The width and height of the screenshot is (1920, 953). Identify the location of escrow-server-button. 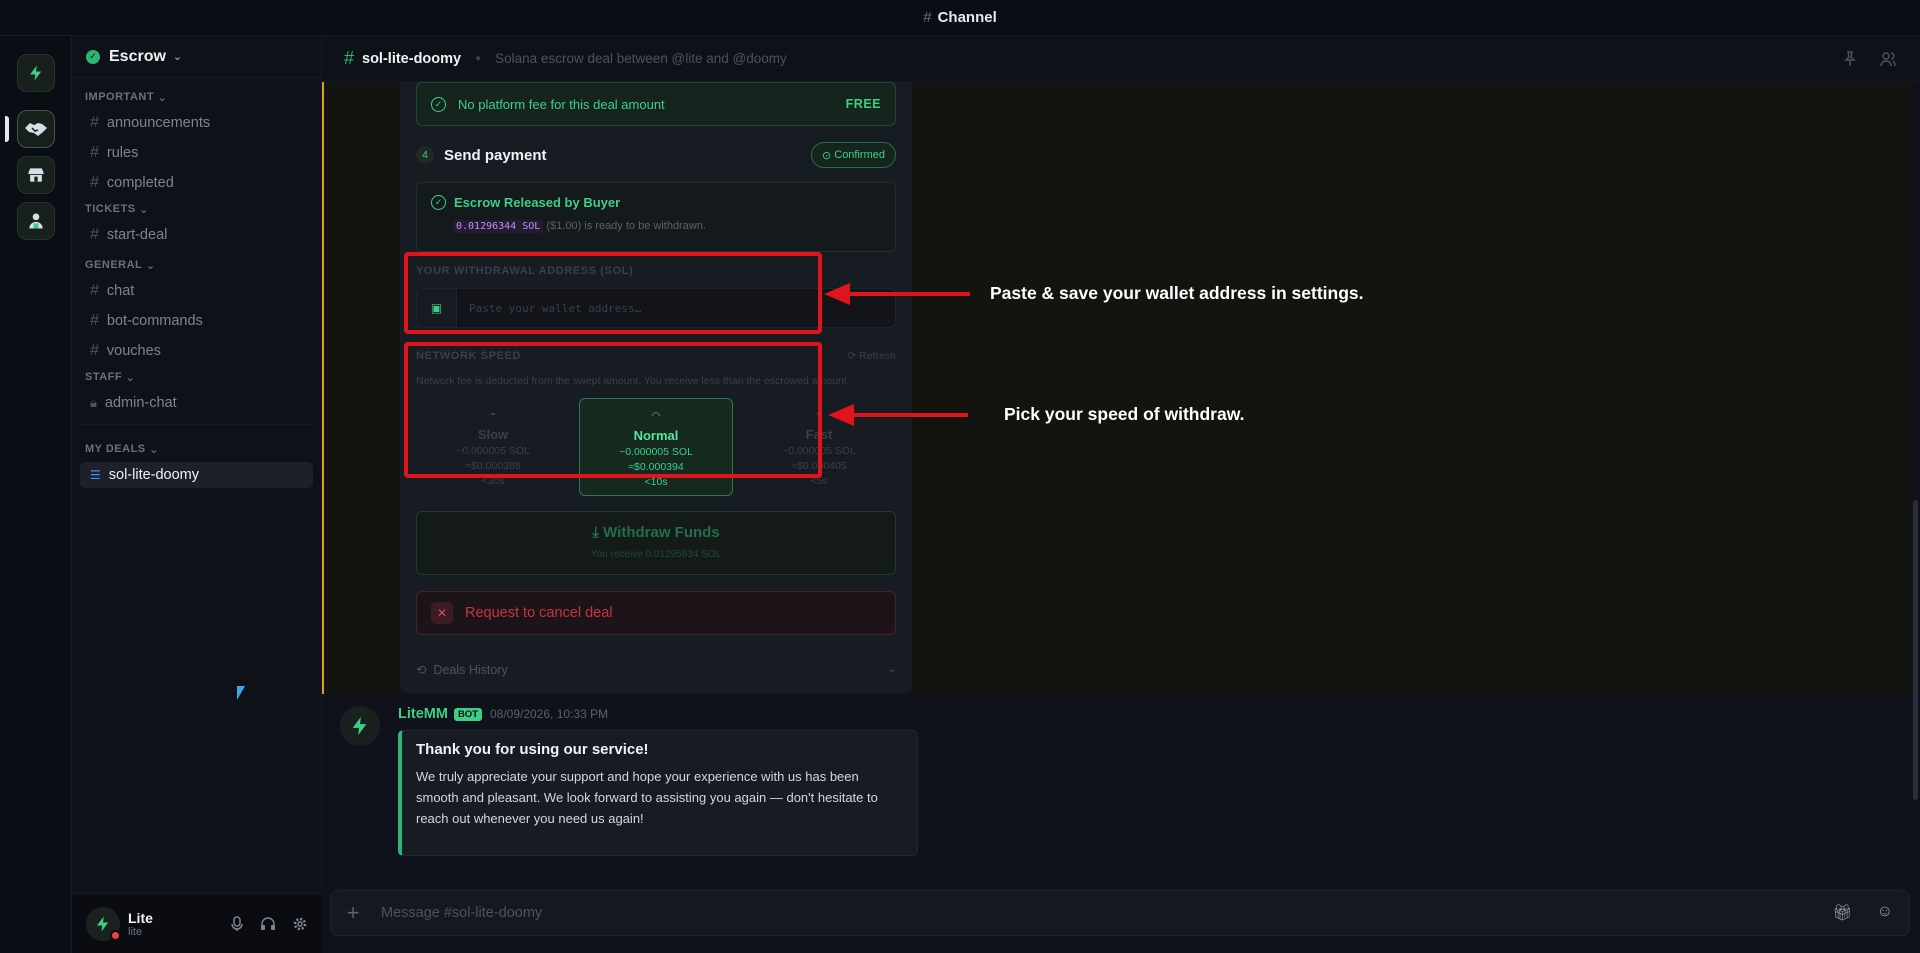
(36, 129).